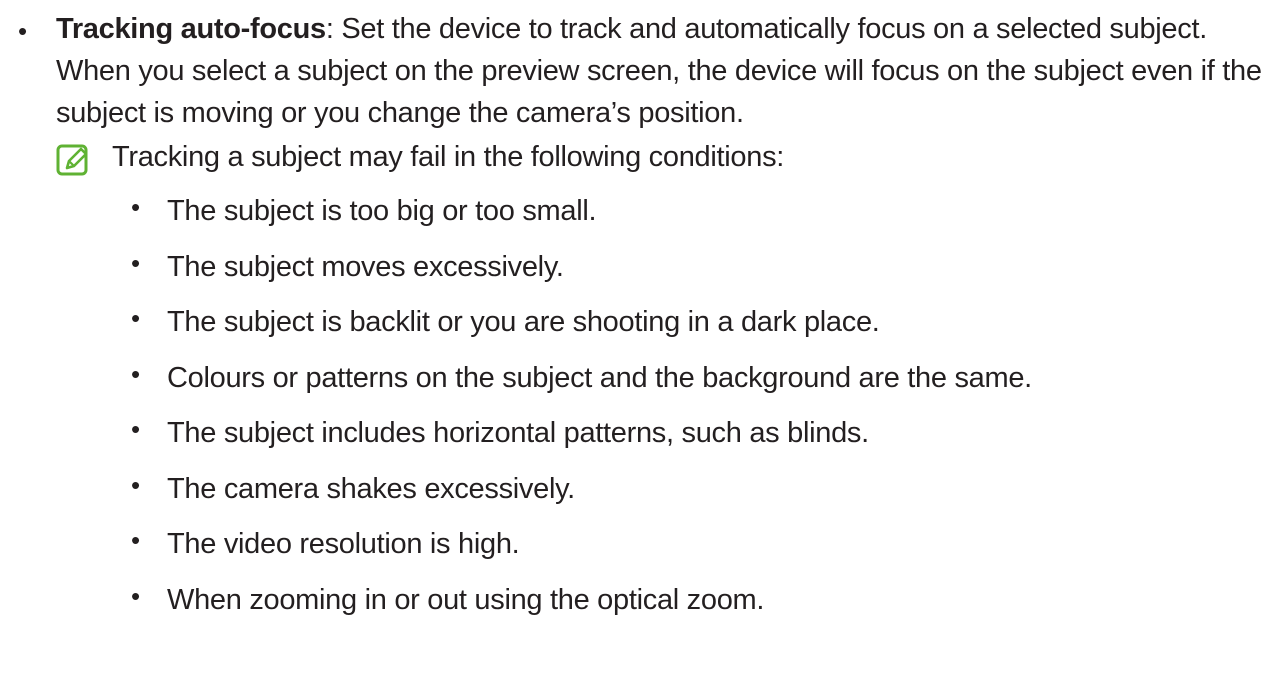 This screenshot has height=675, width=1282. I want to click on list-item-text: The subject moves excessively., so click(365, 266).